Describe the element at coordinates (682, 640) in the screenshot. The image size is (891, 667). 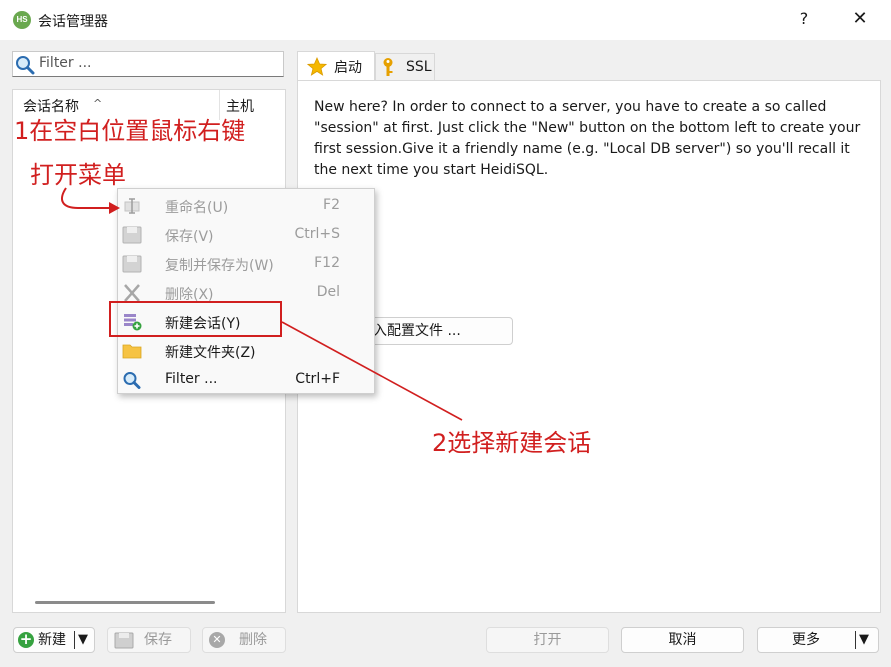
I see `cancel-button: 取消` at that location.